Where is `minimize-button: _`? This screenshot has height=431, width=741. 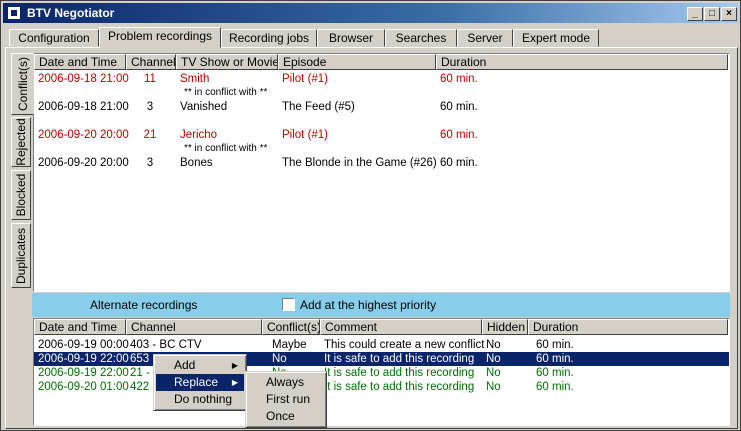
minimize-button: _ is located at coordinates (695, 14).